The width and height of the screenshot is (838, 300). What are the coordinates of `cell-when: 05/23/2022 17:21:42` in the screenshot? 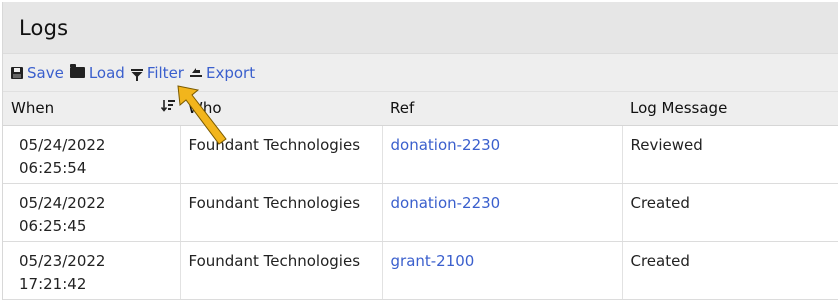 It's located at (92, 270).